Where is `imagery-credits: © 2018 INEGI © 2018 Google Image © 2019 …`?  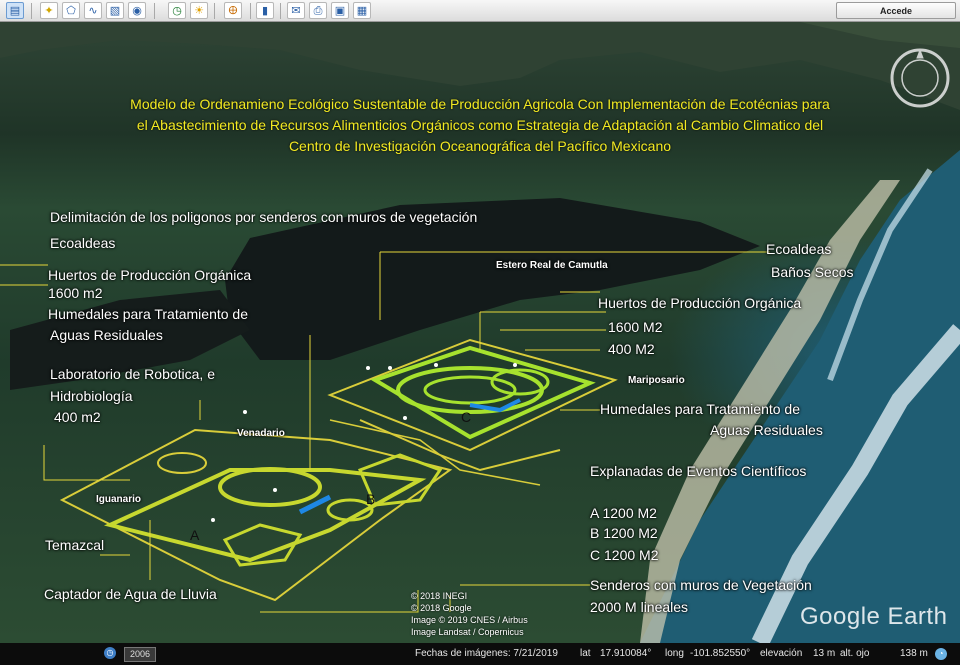
imagery-credits: © 2018 INEGI © 2018 Google Image © 2019 … is located at coordinates (469, 614).